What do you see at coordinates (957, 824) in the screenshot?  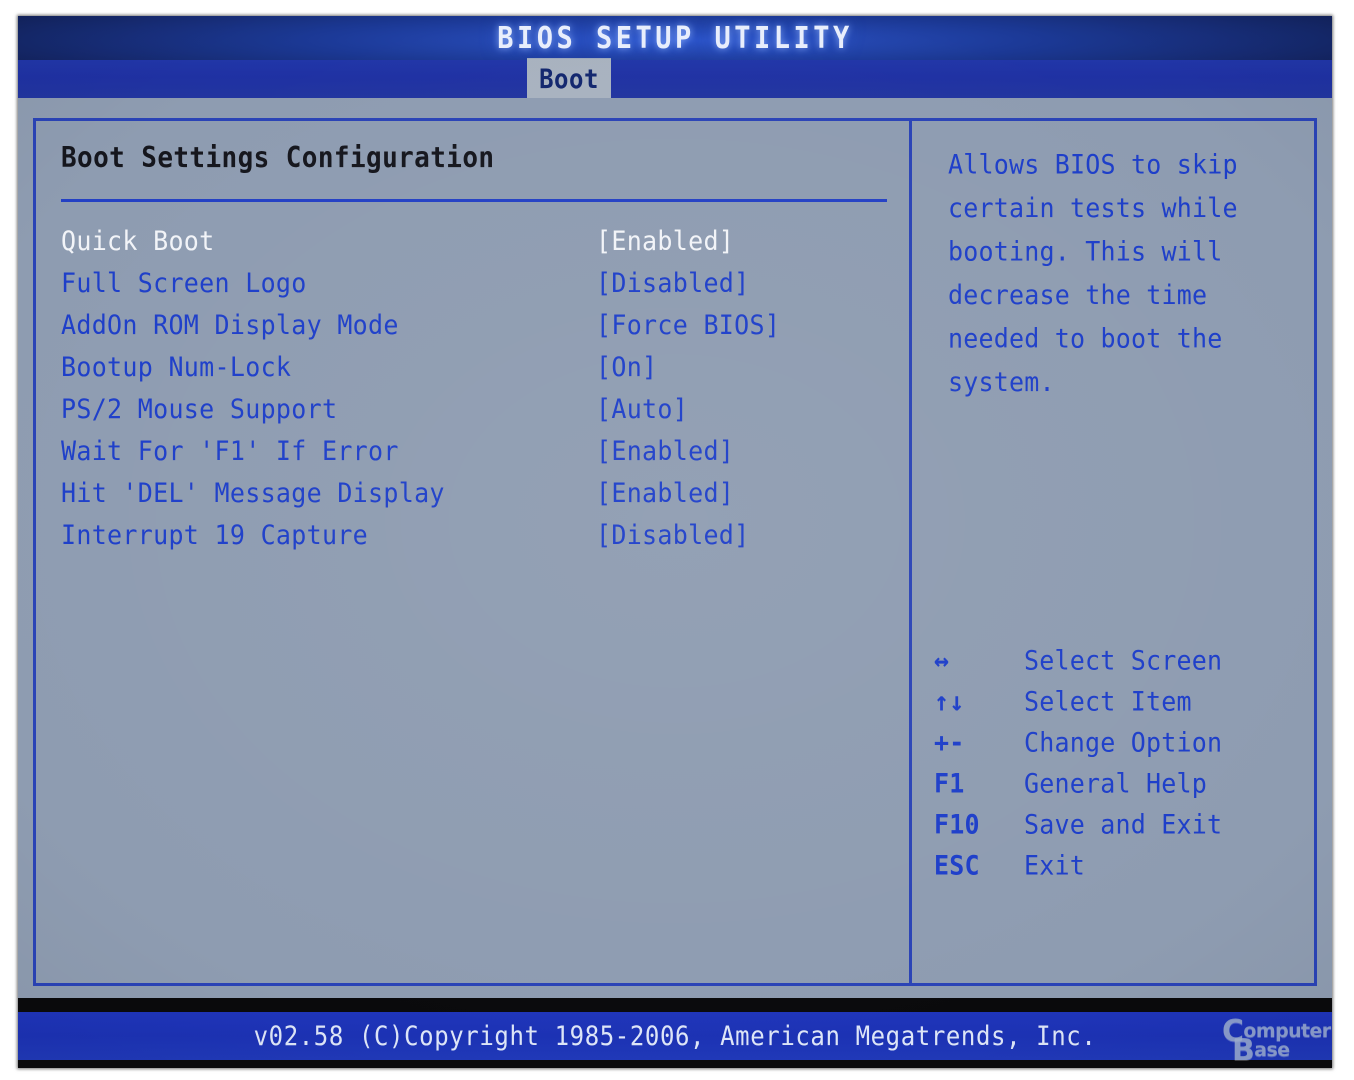 I see `f10-key-icon: F10` at bounding box center [957, 824].